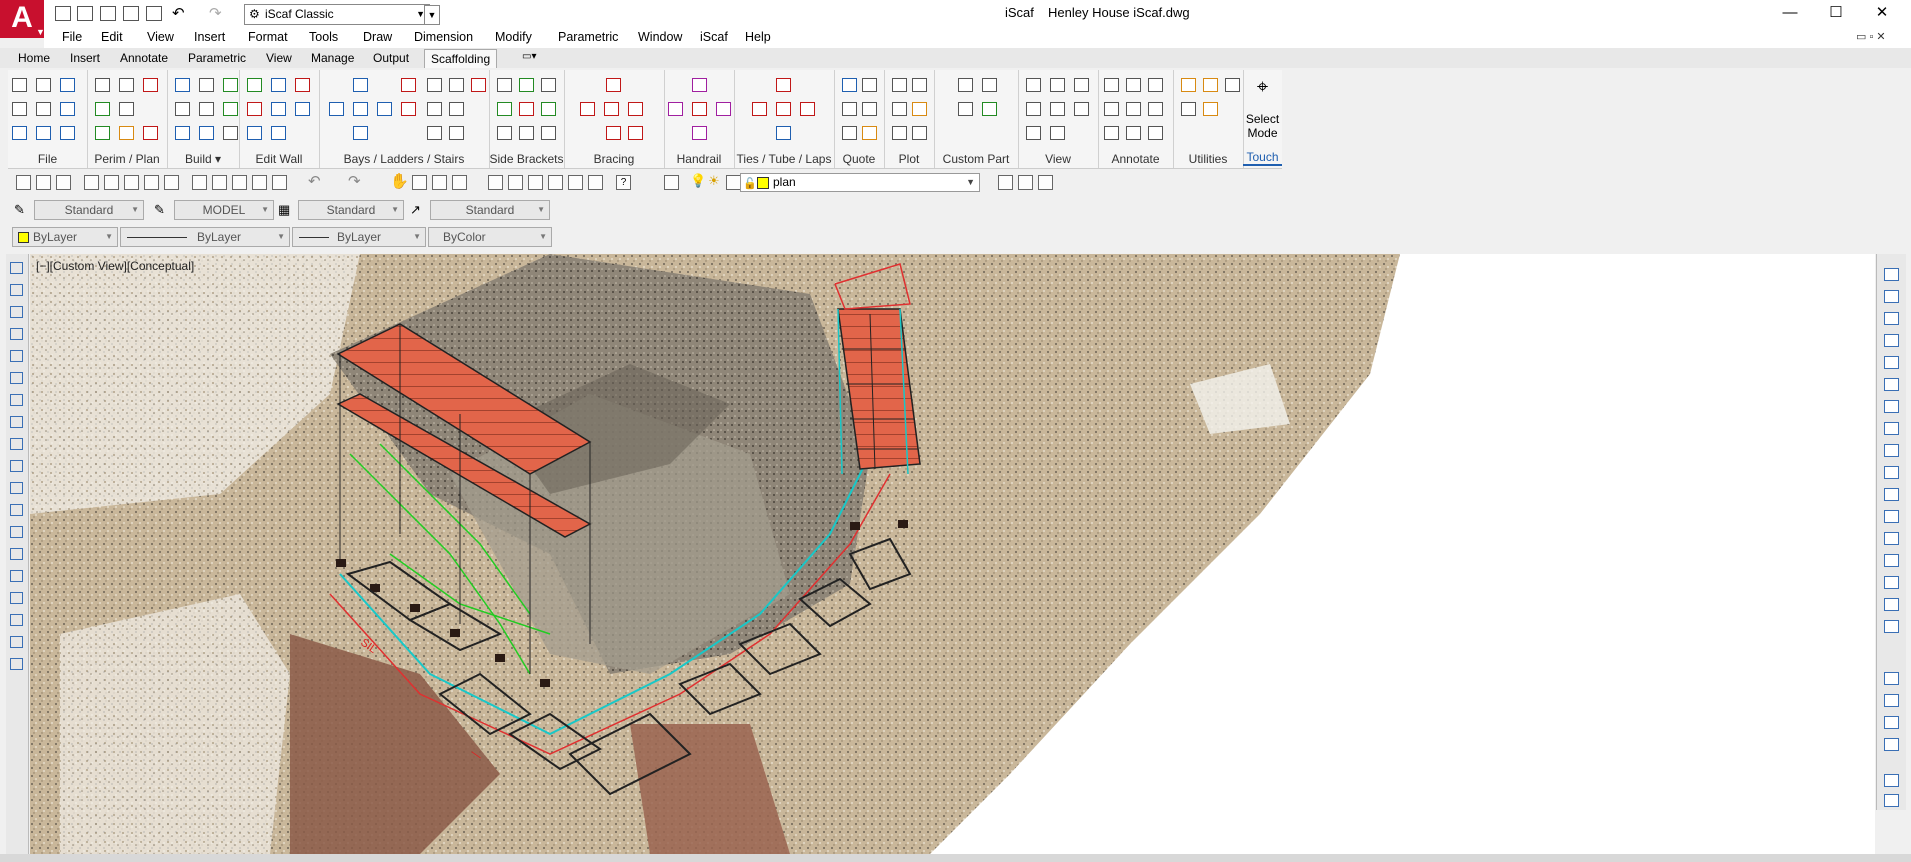  I want to click on spline-icon, so click(16, 444).